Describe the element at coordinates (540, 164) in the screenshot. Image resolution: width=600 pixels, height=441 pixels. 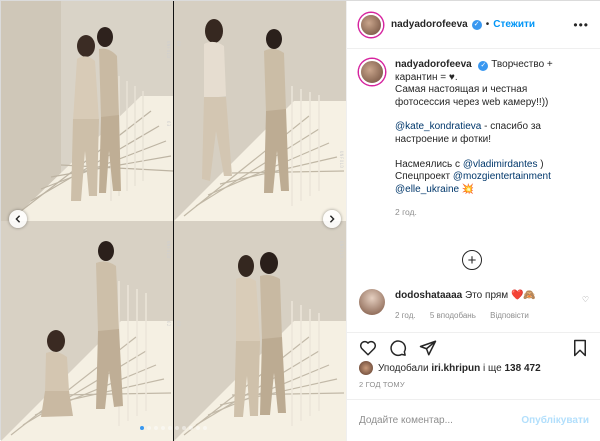
I see `caption-line-4-suffix: )` at that location.